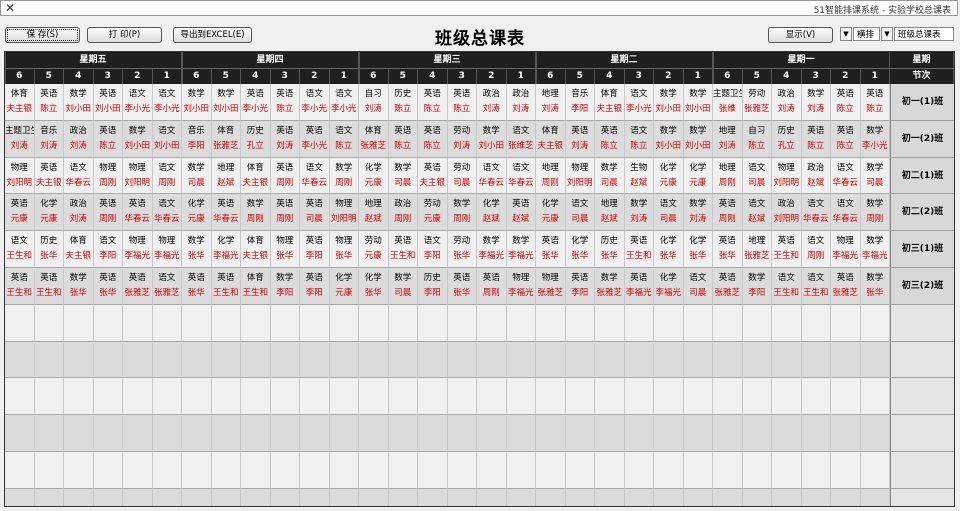 The width and height of the screenshot is (960, 511). Describe the element at coordinates (108, 249) in the screenshot. I see `timetable-cell: 语文 李阳` at that location.